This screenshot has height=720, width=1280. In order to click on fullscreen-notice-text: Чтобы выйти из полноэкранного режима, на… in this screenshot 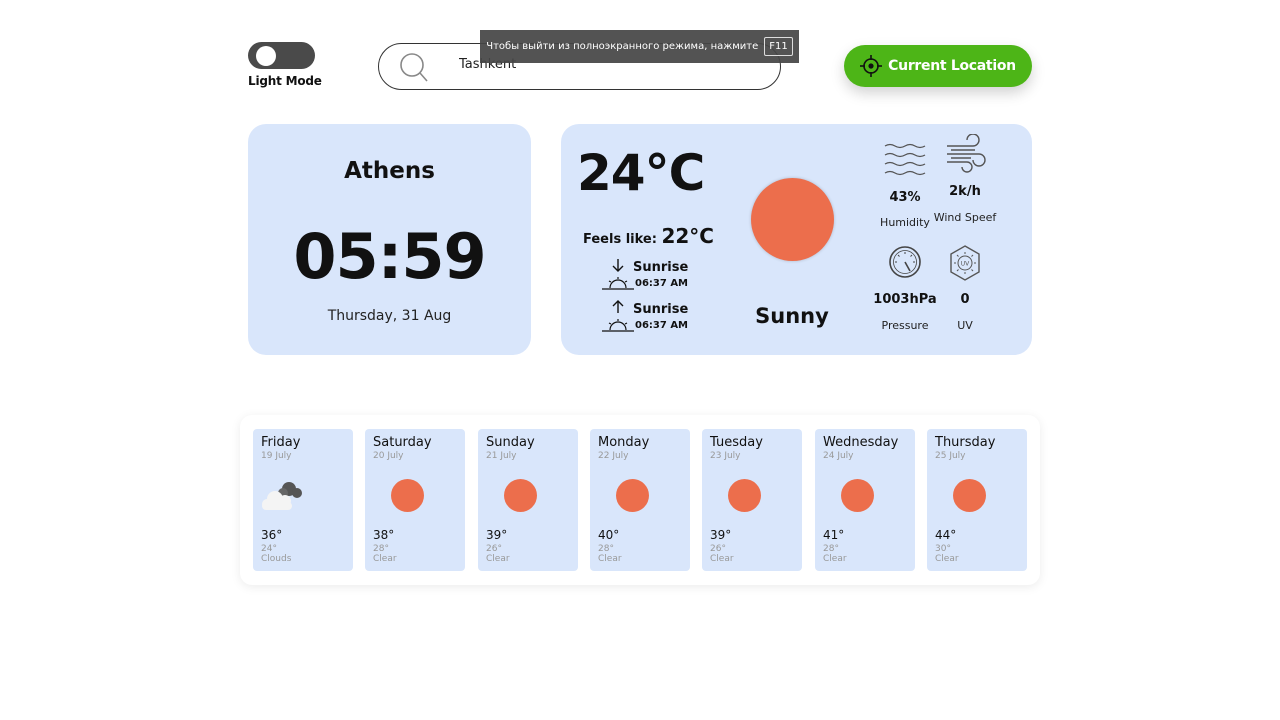, I will do `click(622, 46)`.